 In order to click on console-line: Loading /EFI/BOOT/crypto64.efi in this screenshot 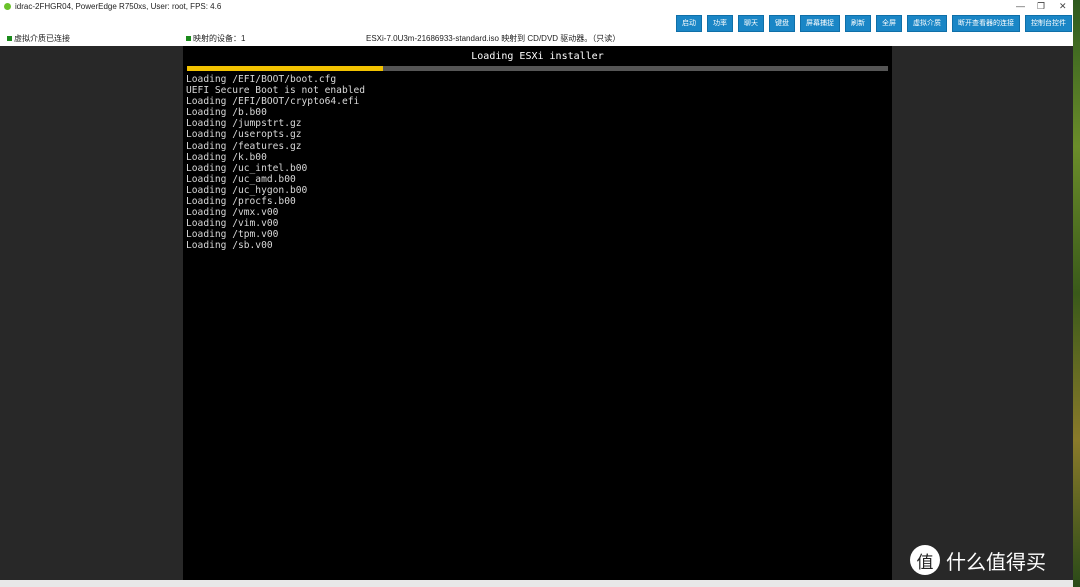, I will do `click(273, 102)`.